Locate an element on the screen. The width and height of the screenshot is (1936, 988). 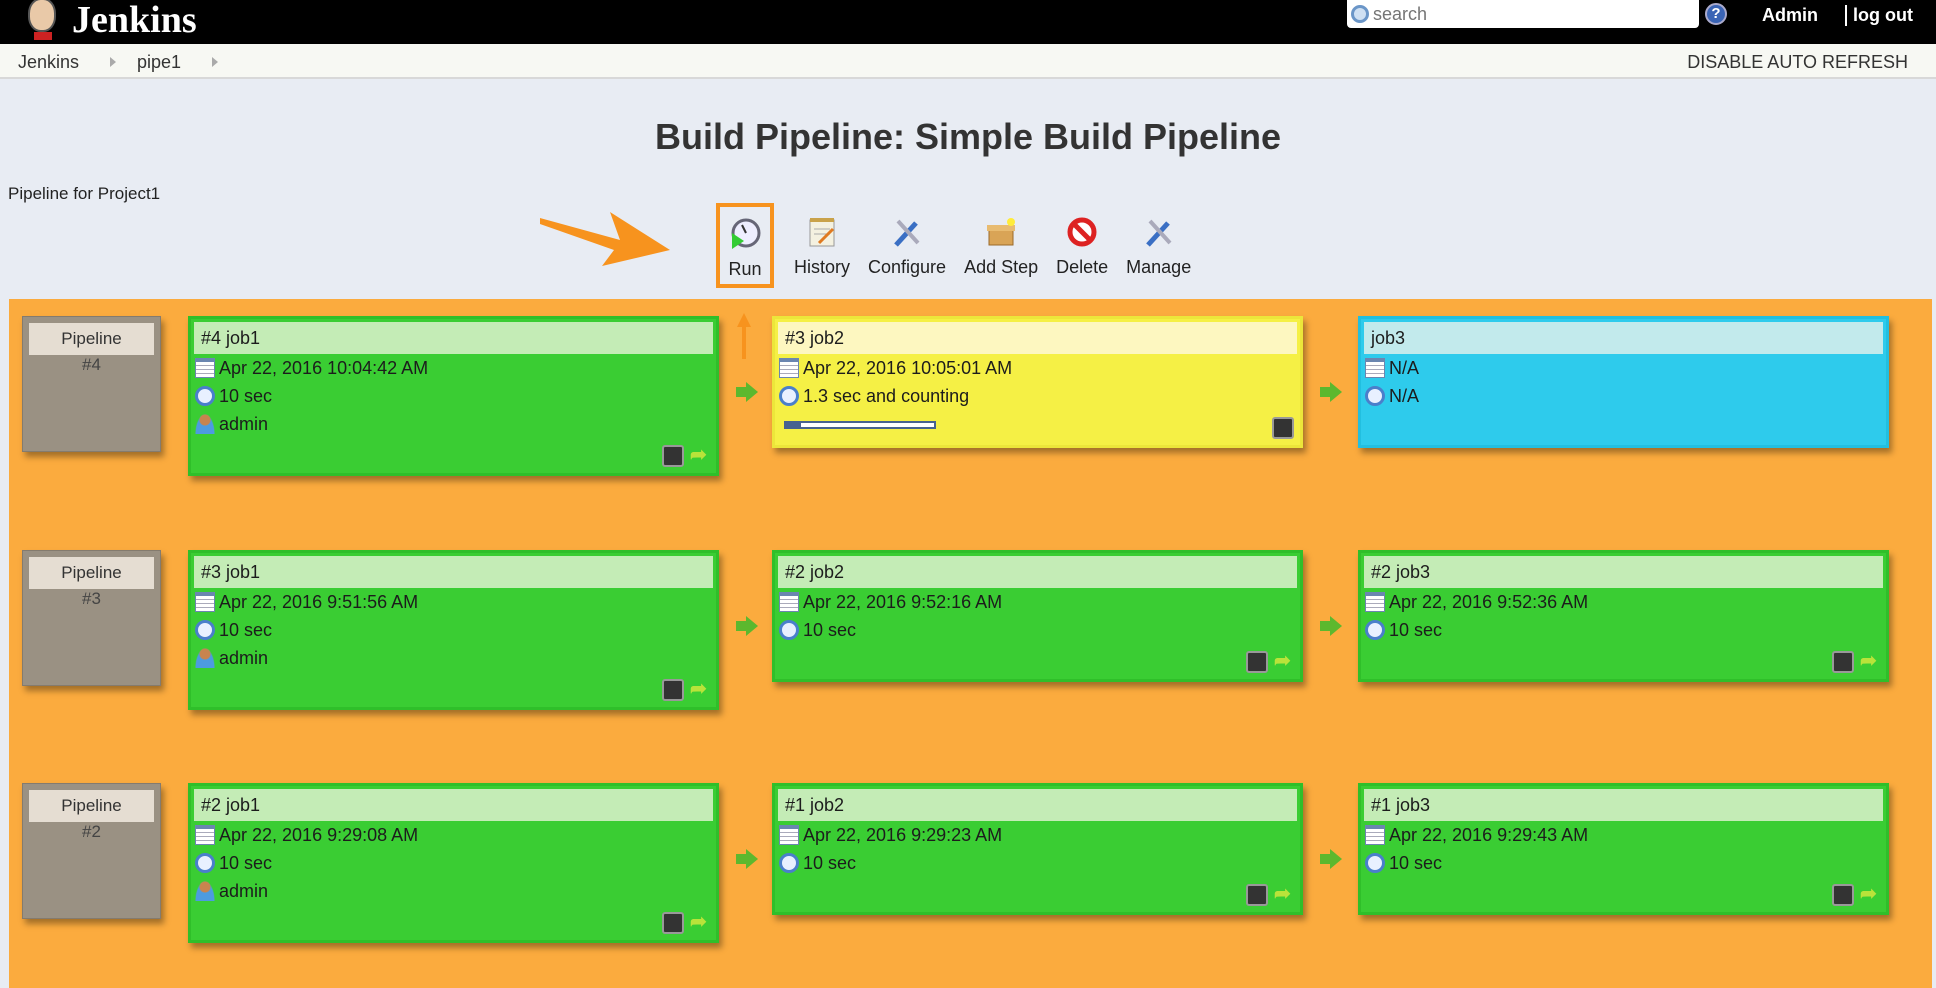
jenkins-butler-icon is located at coordinates (42, 22).